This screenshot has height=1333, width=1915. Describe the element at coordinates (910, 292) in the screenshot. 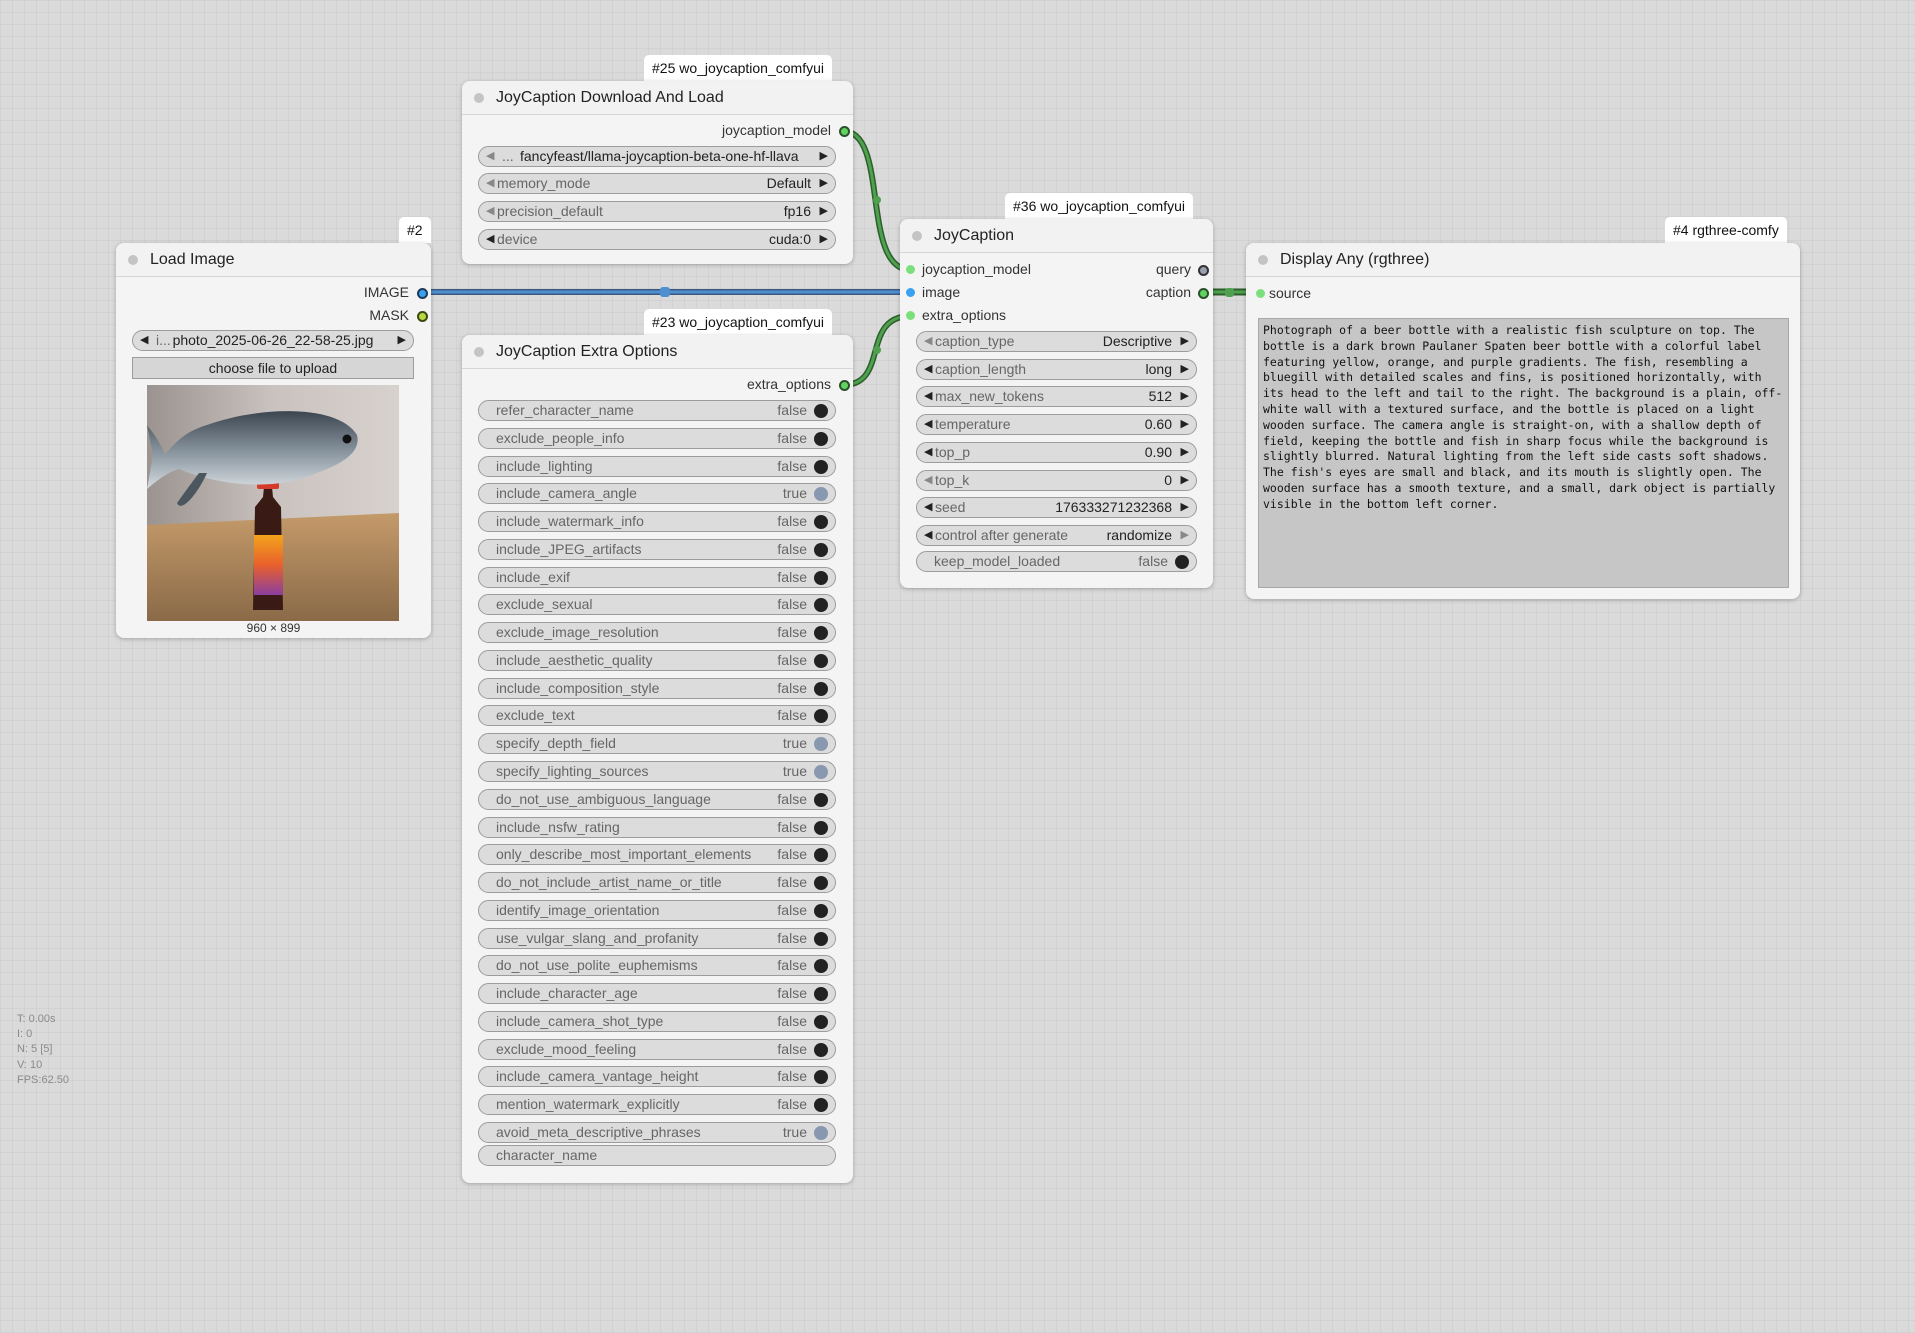

I see `input-image-slot` at that location.